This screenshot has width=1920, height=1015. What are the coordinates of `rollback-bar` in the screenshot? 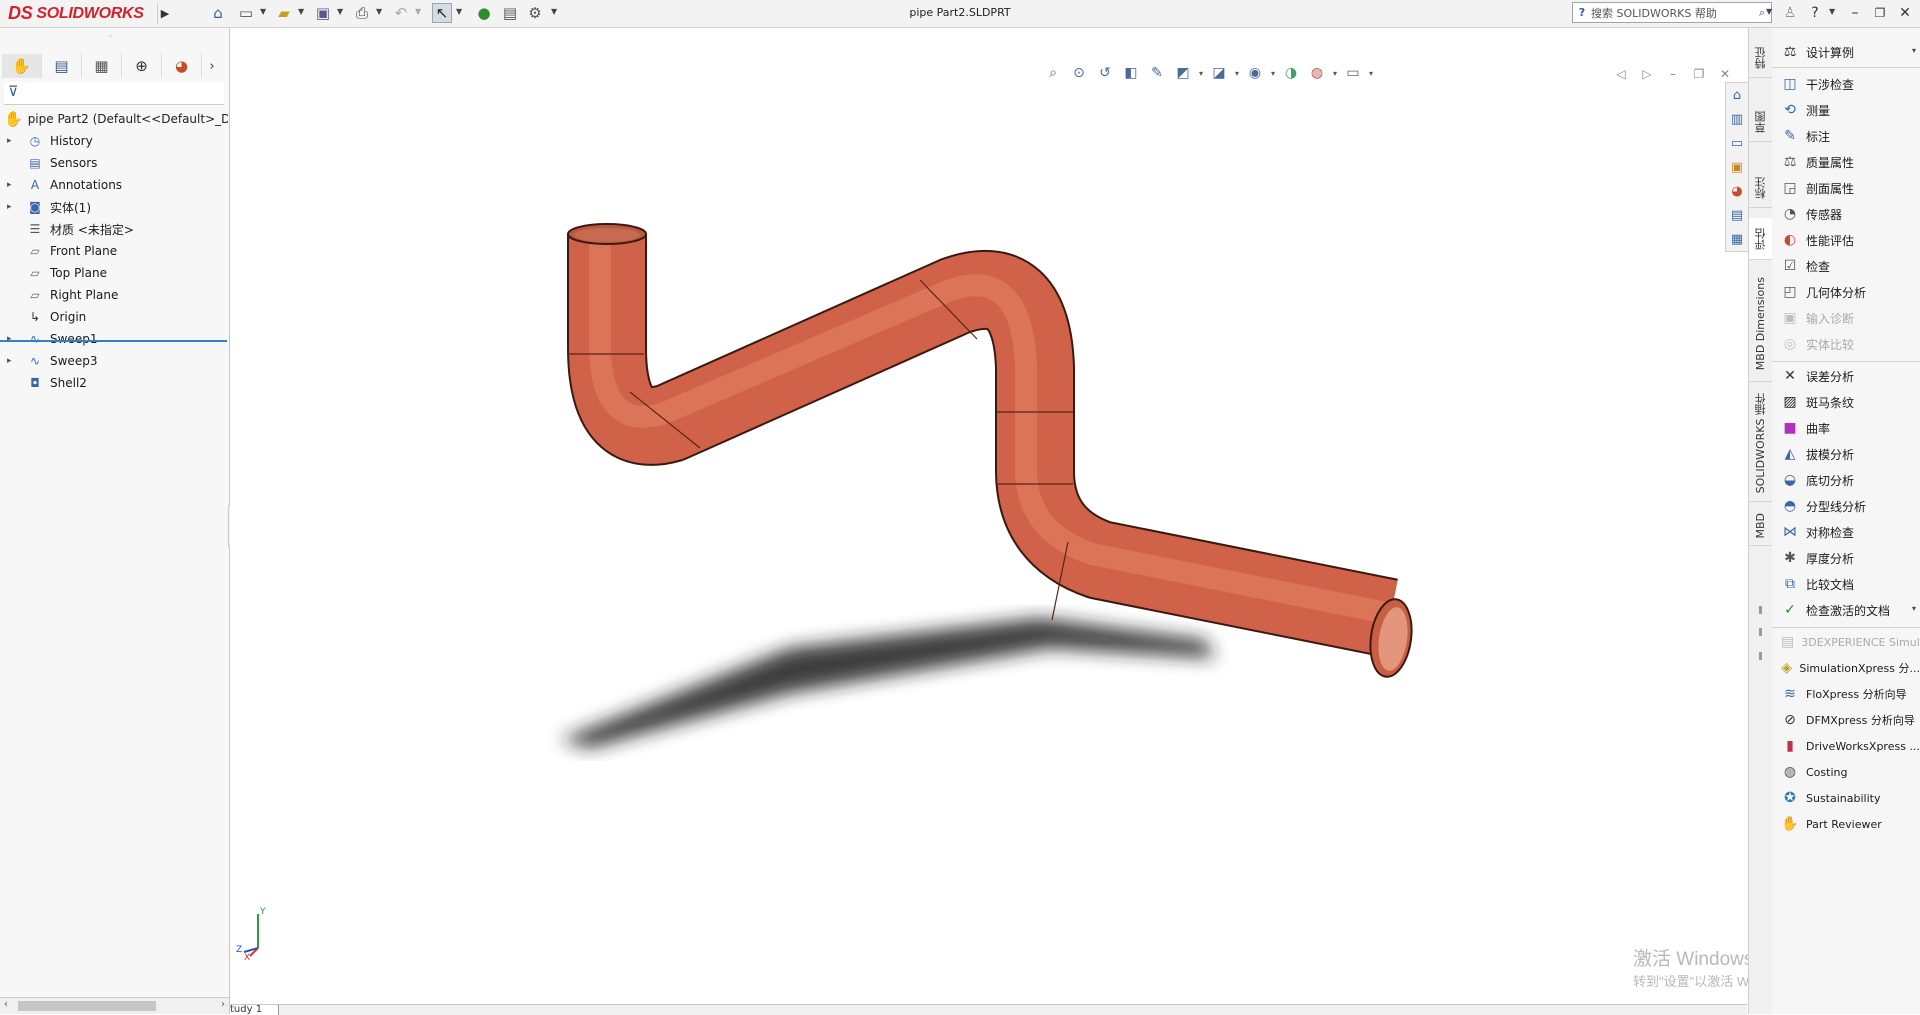 It's located at (113, 341).